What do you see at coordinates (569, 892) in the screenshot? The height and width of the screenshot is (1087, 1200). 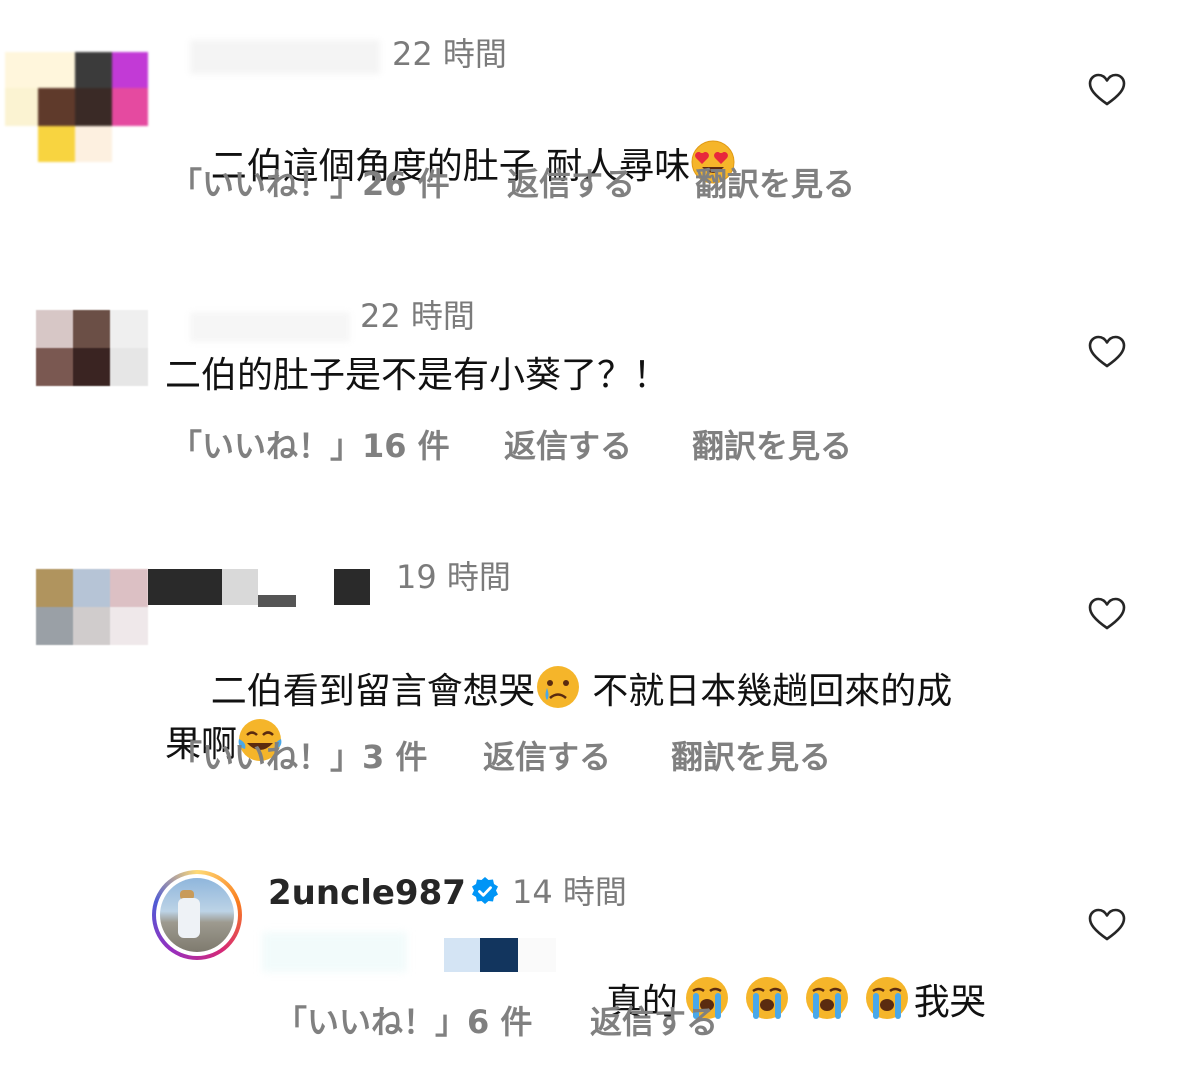 I see `comment-time: 14 時間` at bounding box center [569, 892].